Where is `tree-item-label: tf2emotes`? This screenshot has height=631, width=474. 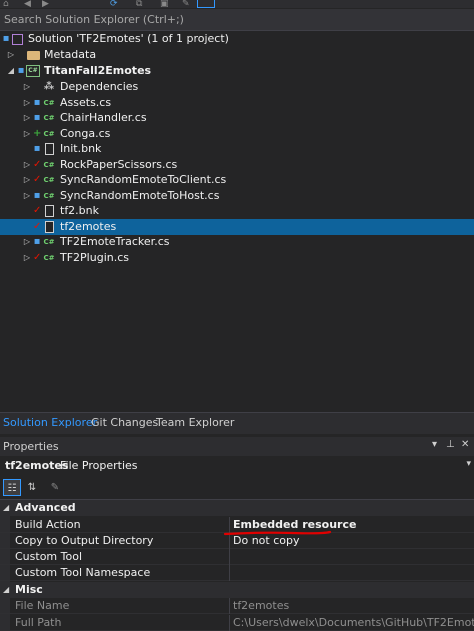
tree-item-label: tf2emotes is located at coordinates (88, 226).